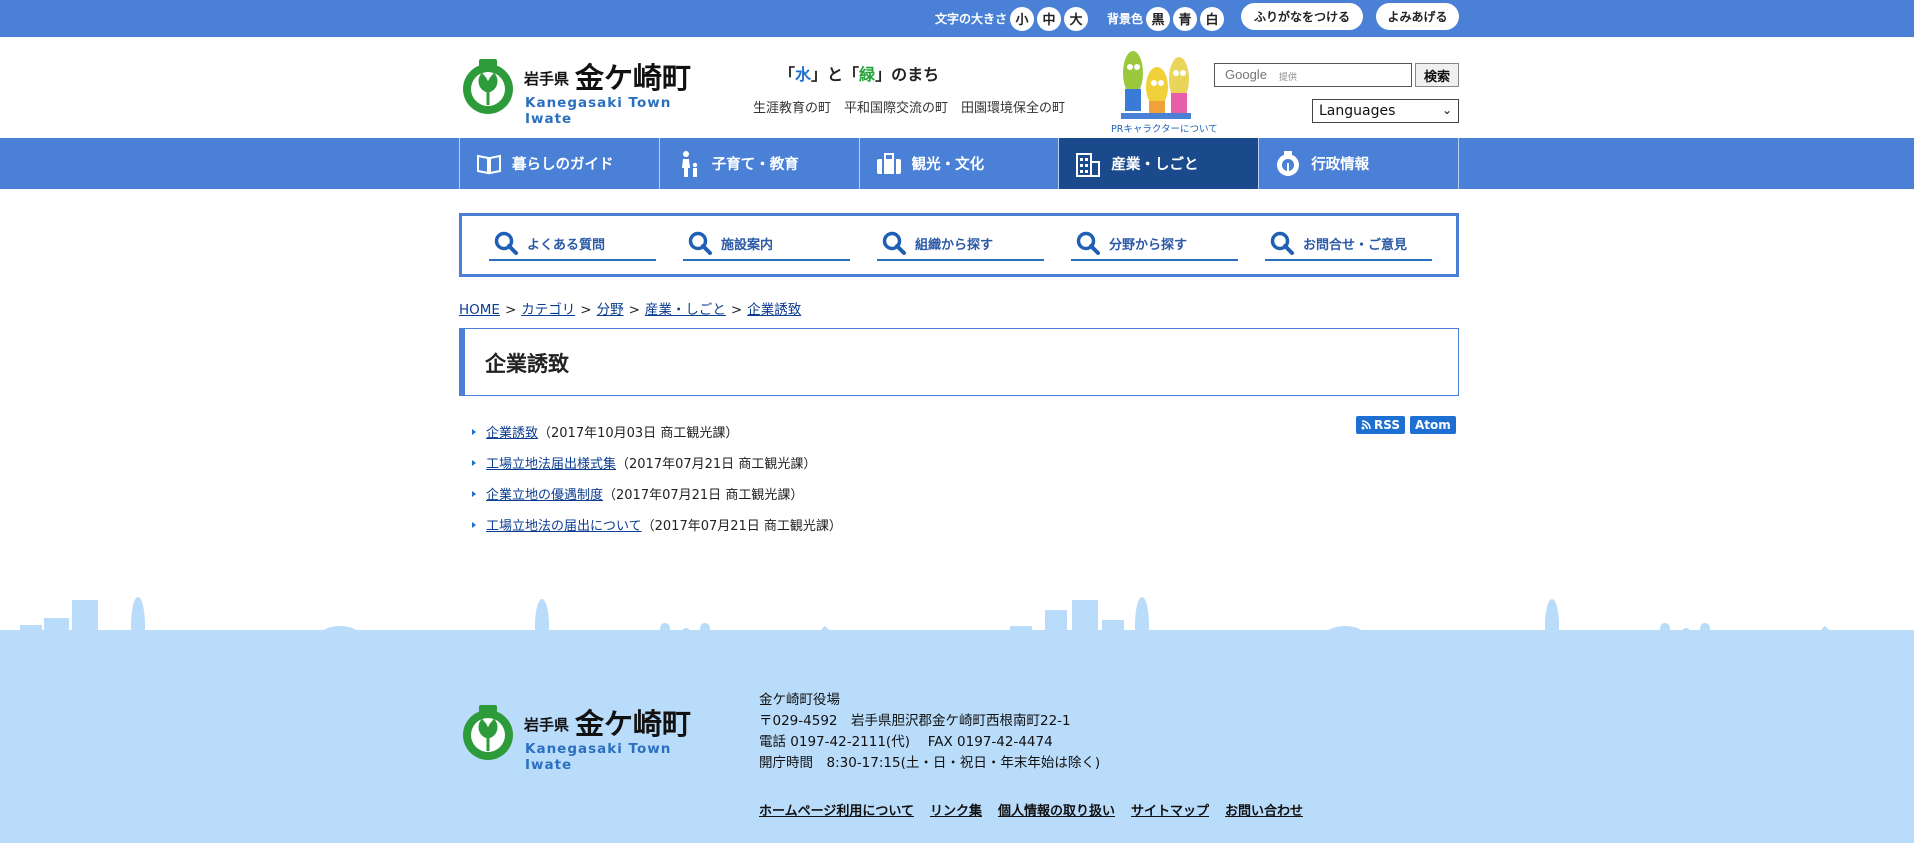 Image resolution: width=1914 pixels, height=843 pixels. I want to click on footer-link-site-usage: ホームページ利用について, so click(836, 809).